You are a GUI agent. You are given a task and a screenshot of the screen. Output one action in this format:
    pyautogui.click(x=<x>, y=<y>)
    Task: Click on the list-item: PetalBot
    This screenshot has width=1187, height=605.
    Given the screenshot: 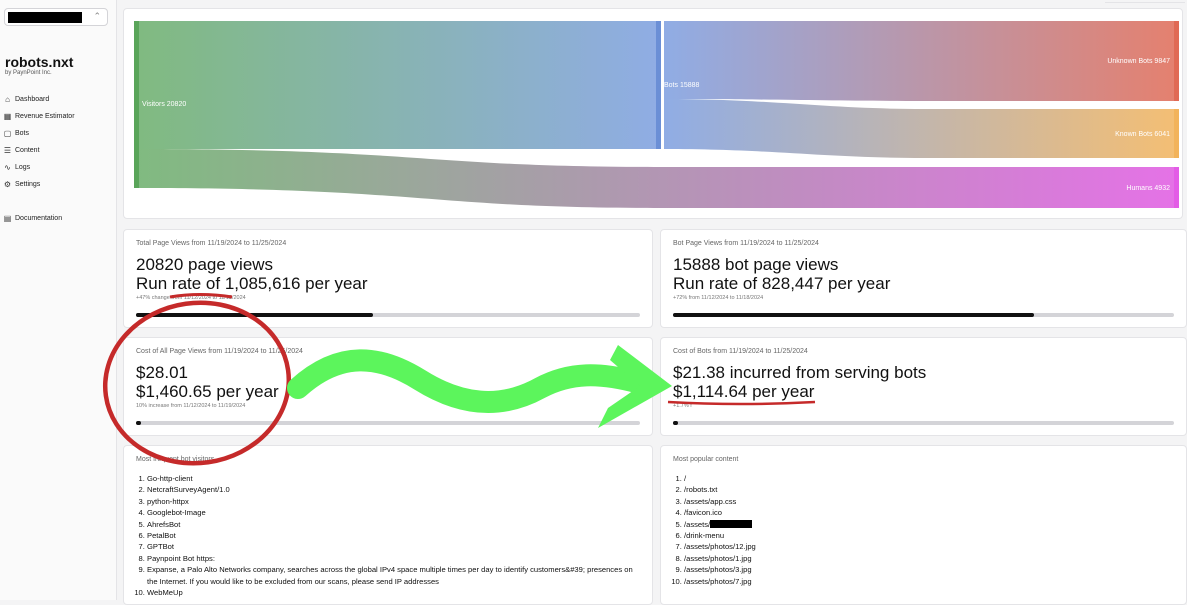 What is the action you would take?
    pyautogui.click(x=391, y=535)
    